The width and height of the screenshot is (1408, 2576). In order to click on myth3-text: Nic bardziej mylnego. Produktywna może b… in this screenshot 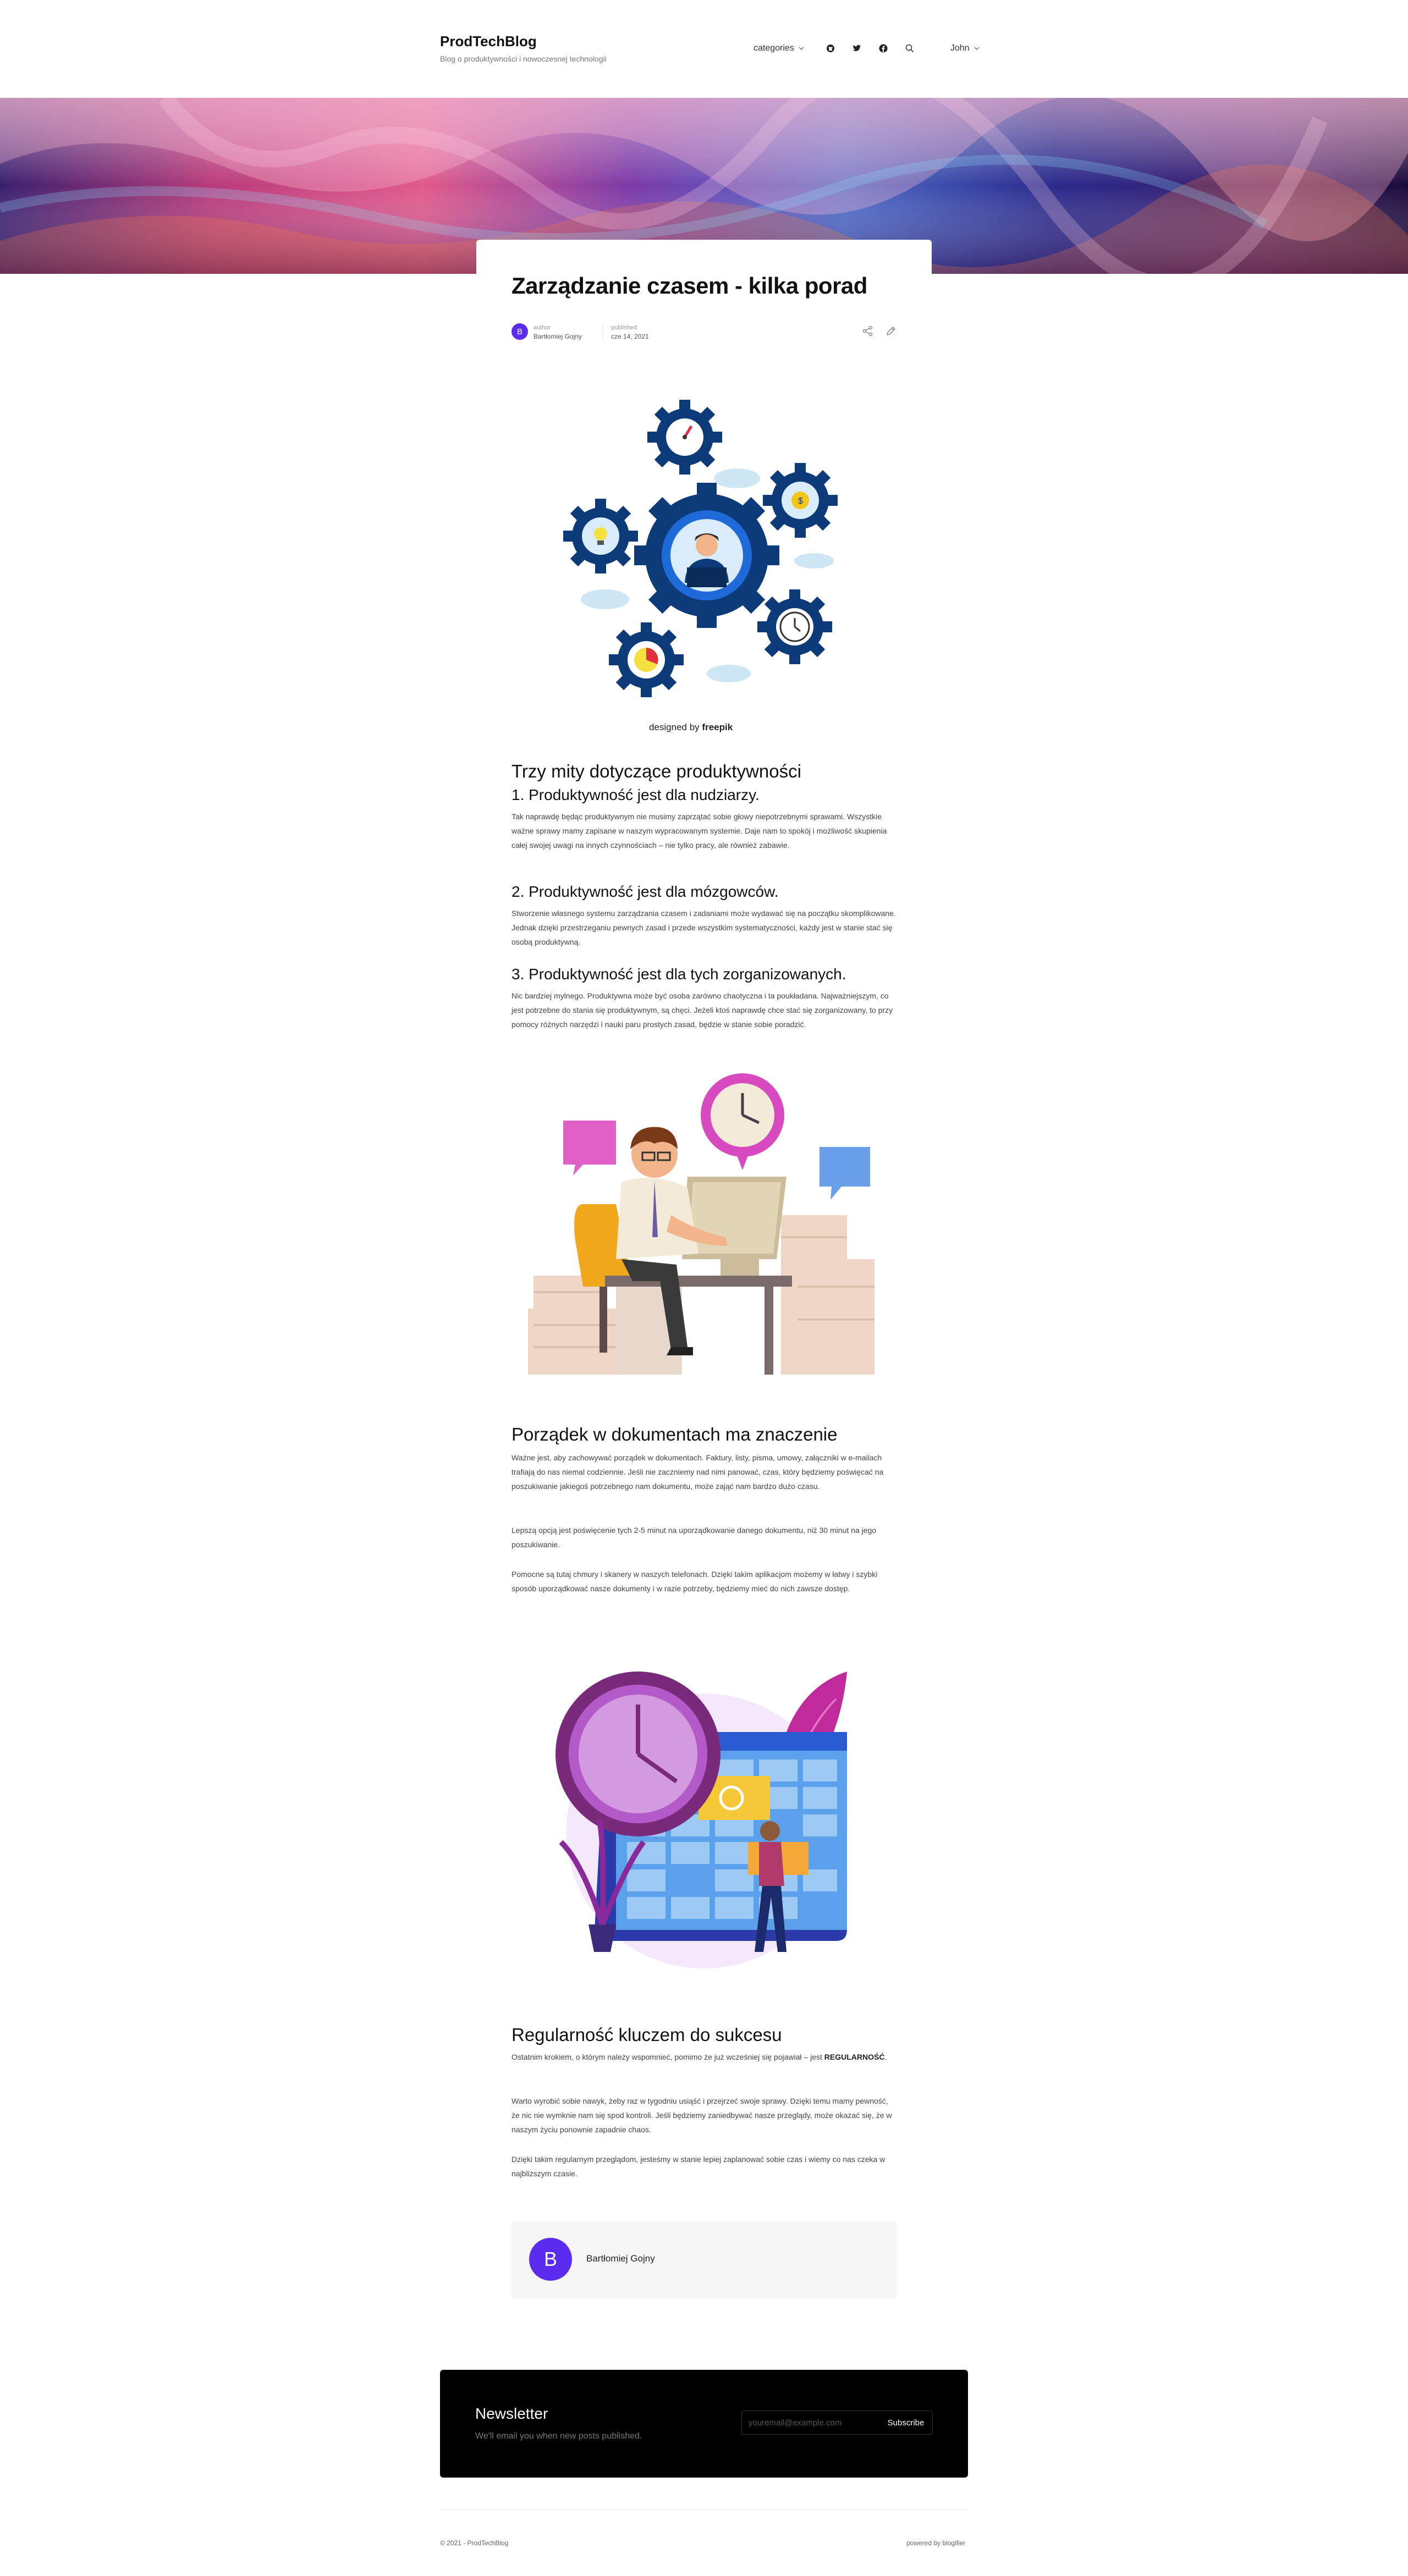, I will do `click(702, 1010)`.